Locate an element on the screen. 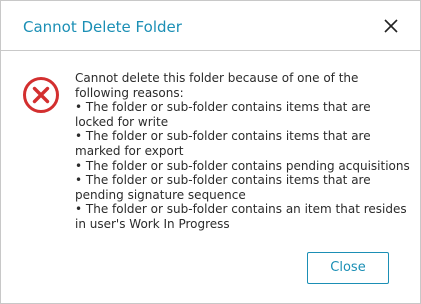 The height and width of the screenshot is (304, 421). dialog-title: Cannot Delete Folder is located at coordinates (102, 27).